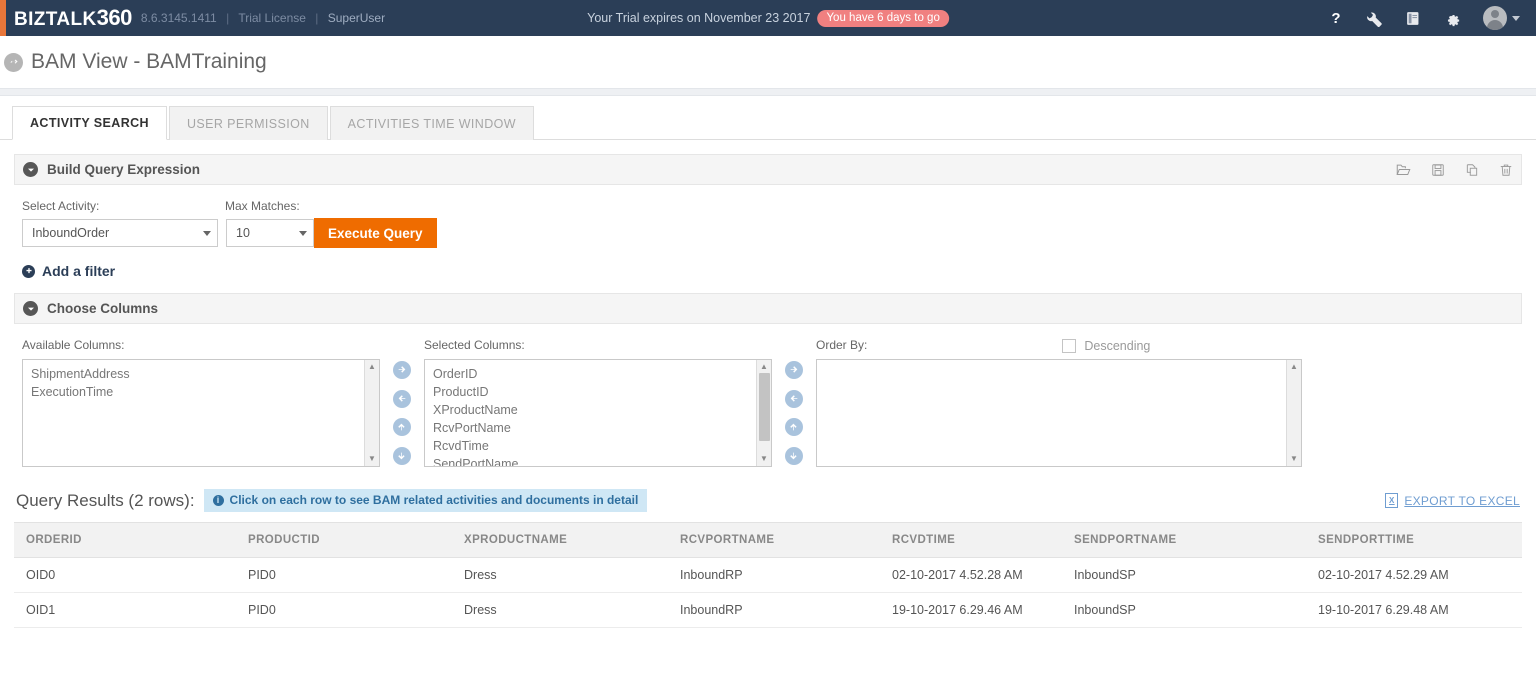 This screenshot has width=1536, height=692. Describe the element at coordinates (1059, 345) in the screenshot. I see `order-by-header: Order By: Descending` at that location.